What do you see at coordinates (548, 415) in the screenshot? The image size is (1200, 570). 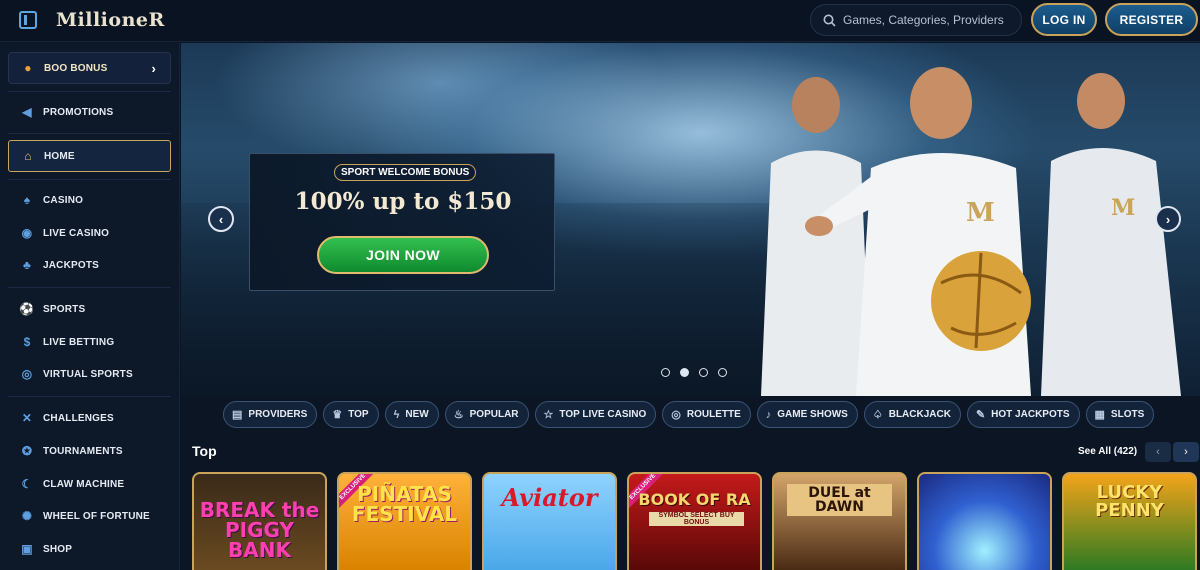 I see `star-icon: ☆` at bounding box center [548, 415].